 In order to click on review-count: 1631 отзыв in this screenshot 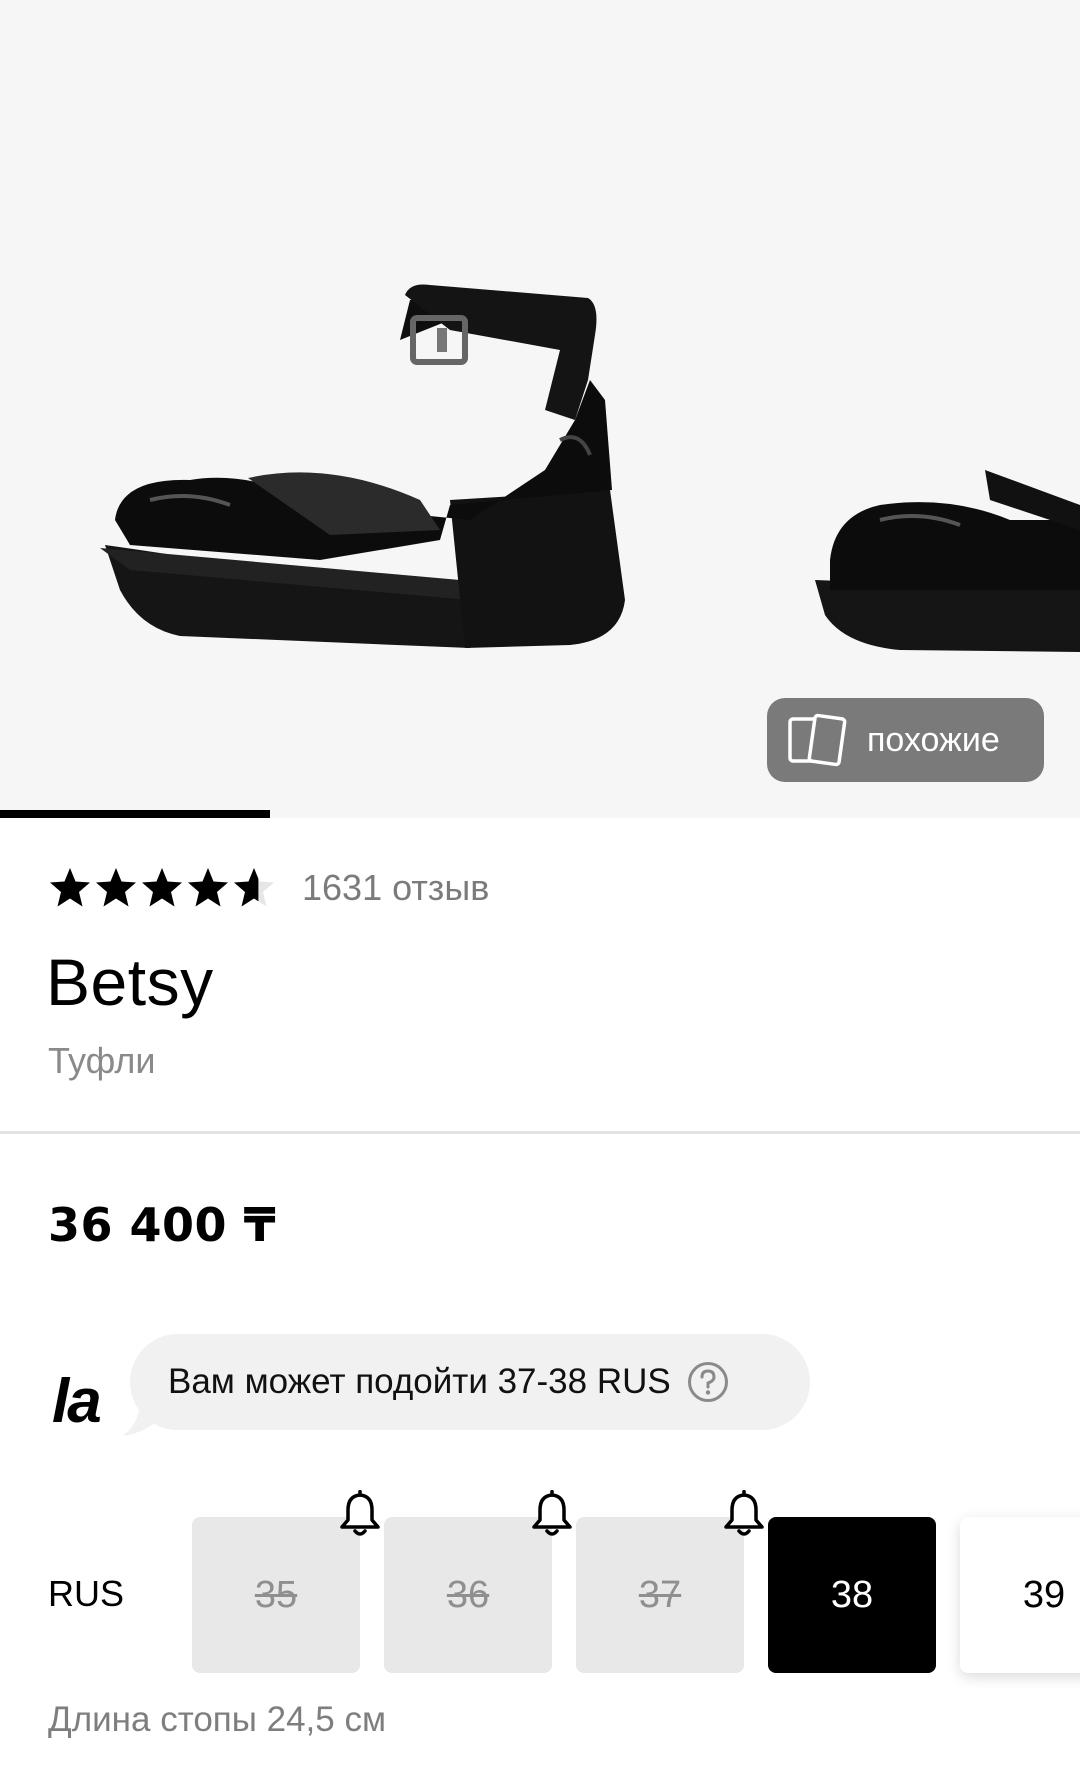, I will do `click(395, 888)`.